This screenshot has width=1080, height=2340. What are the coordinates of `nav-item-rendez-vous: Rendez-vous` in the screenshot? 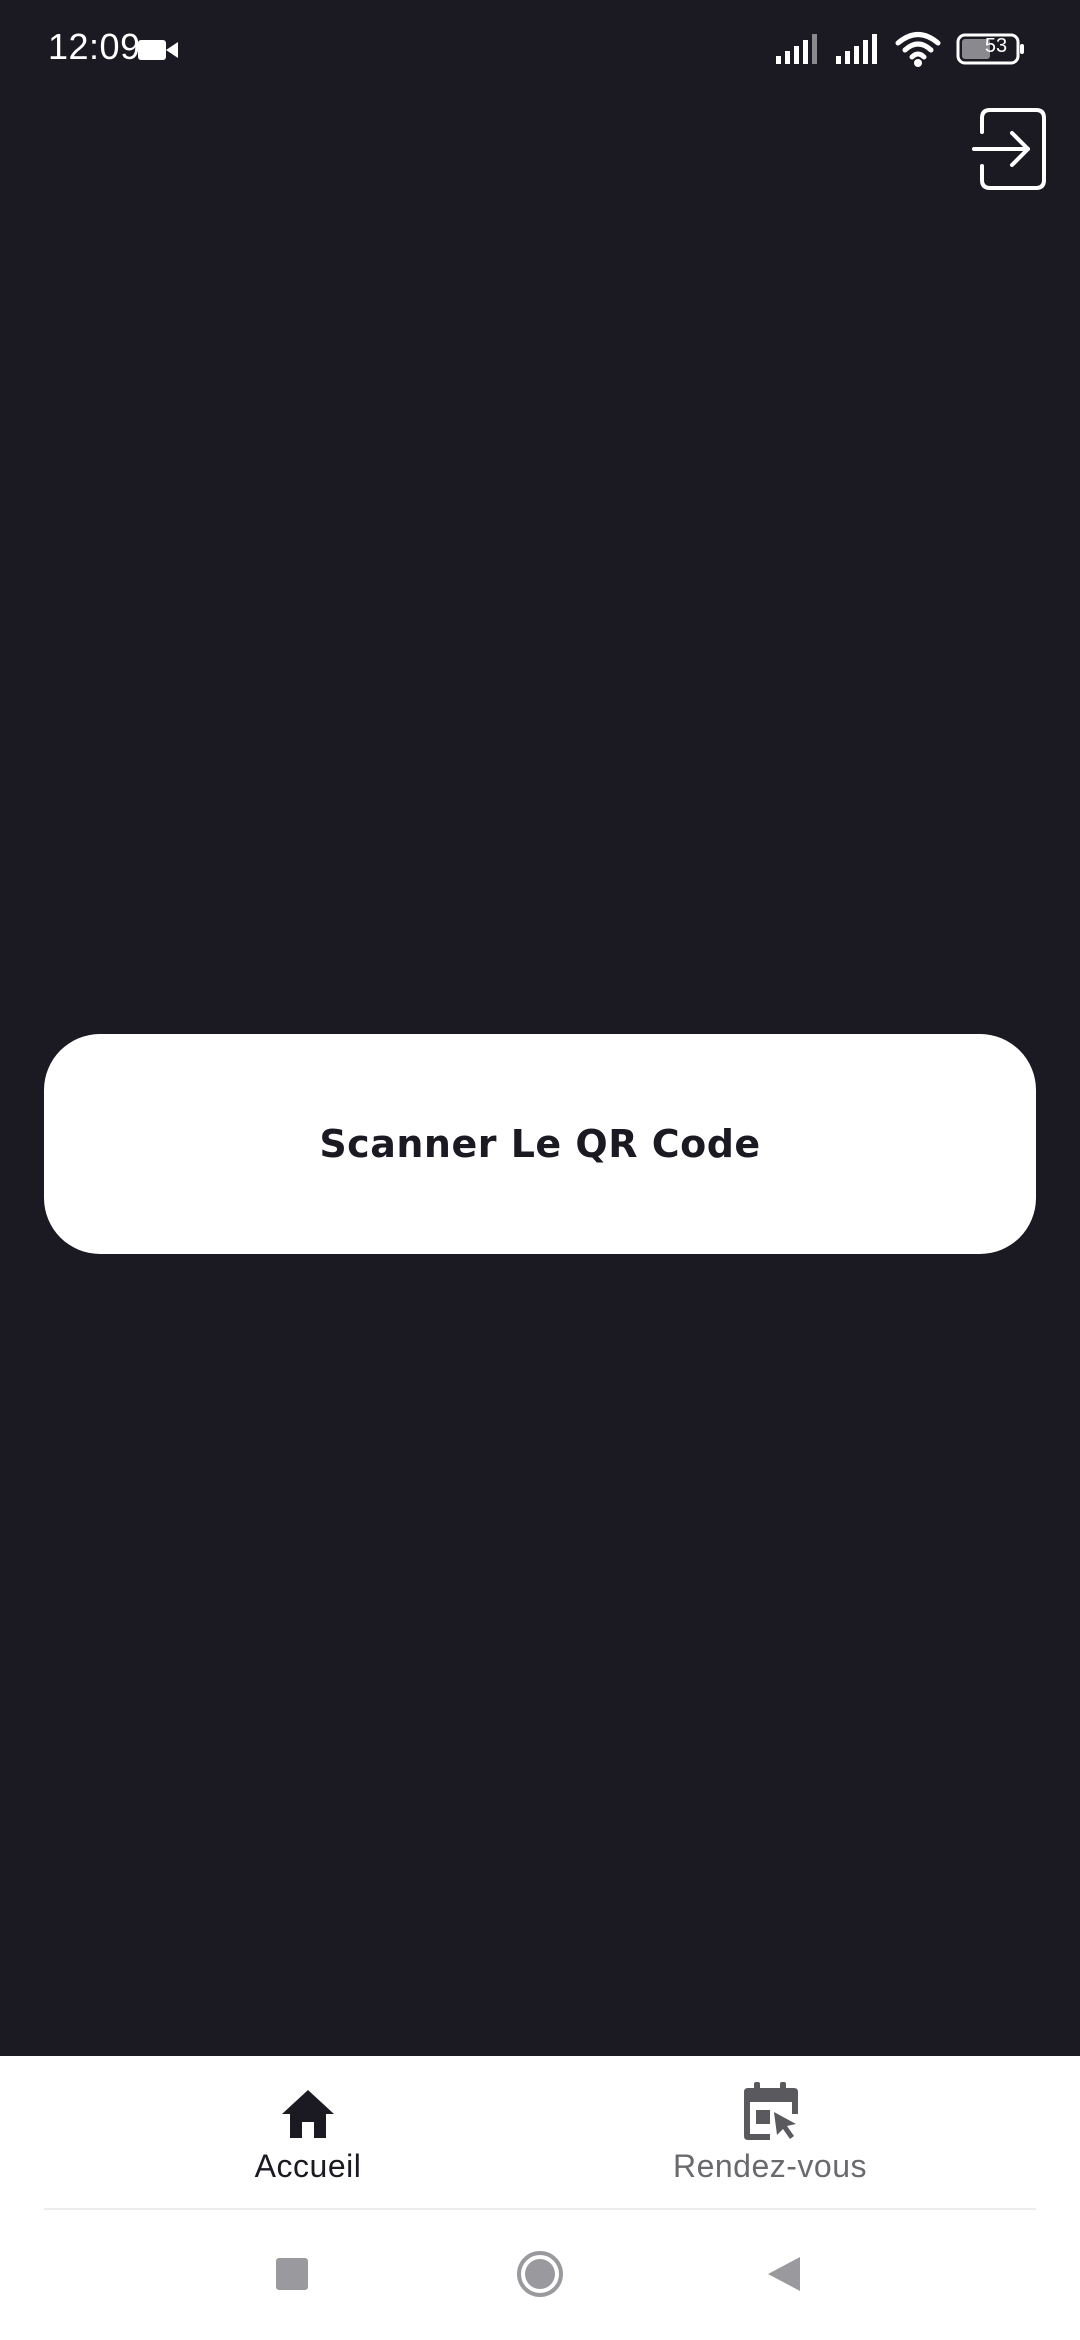 It's located at (770, 2132).